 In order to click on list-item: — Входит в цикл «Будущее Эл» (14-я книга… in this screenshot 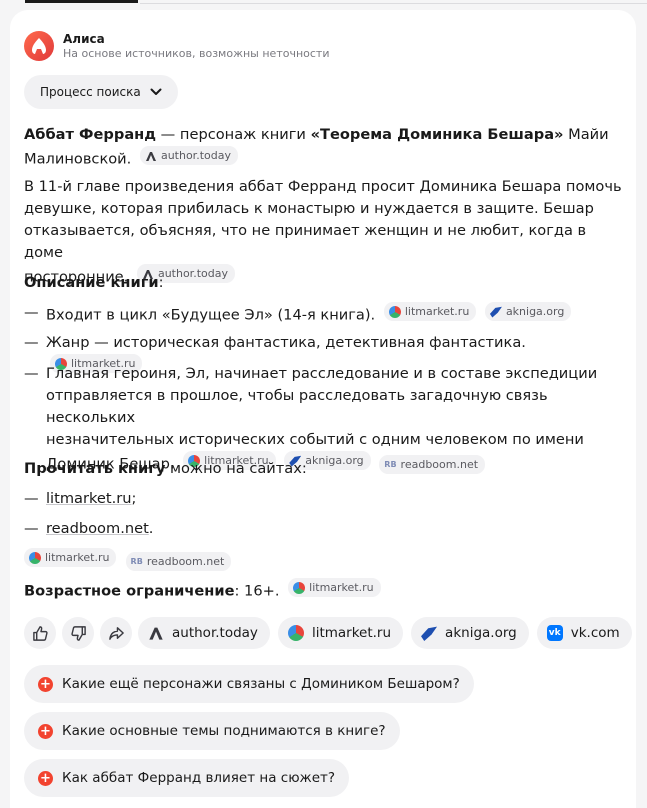, I will do `click(324, 314)`.